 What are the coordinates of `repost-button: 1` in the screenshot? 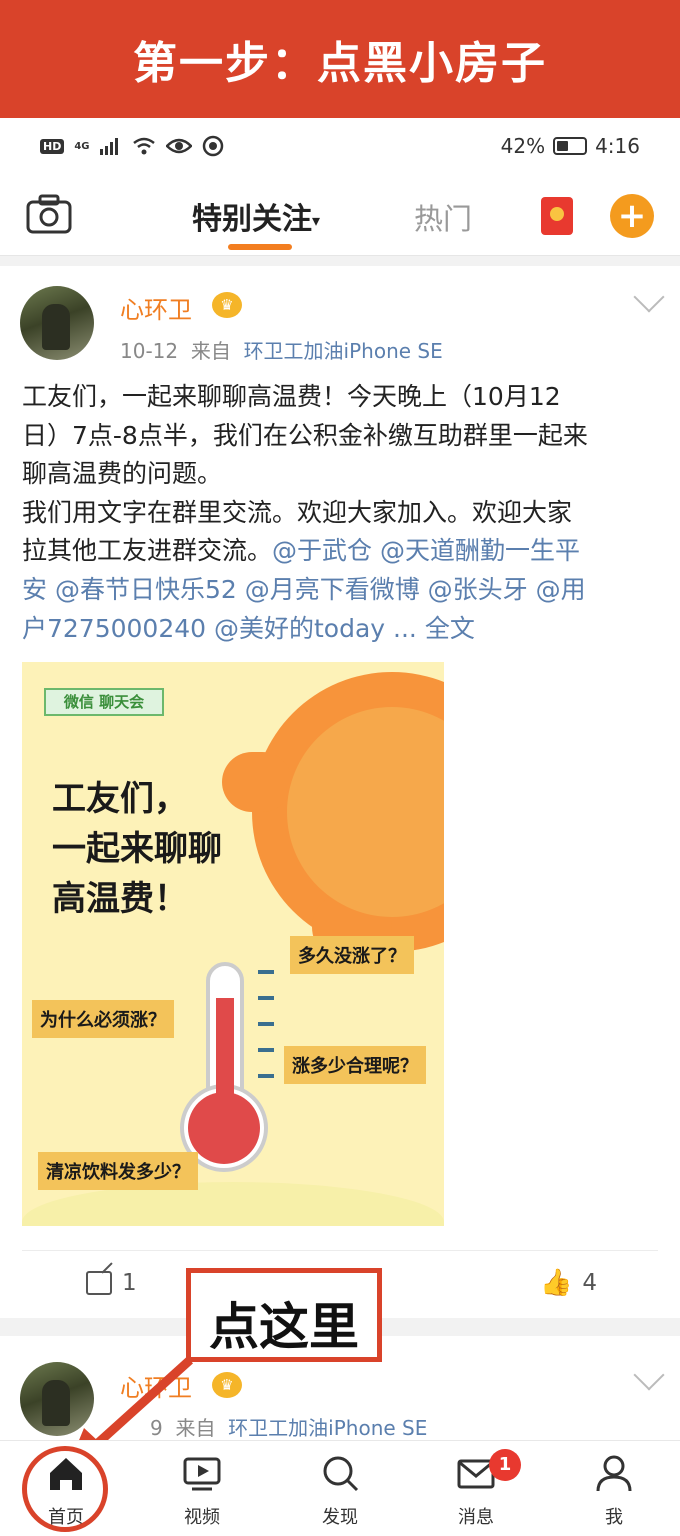 It's located at (111, 1283).